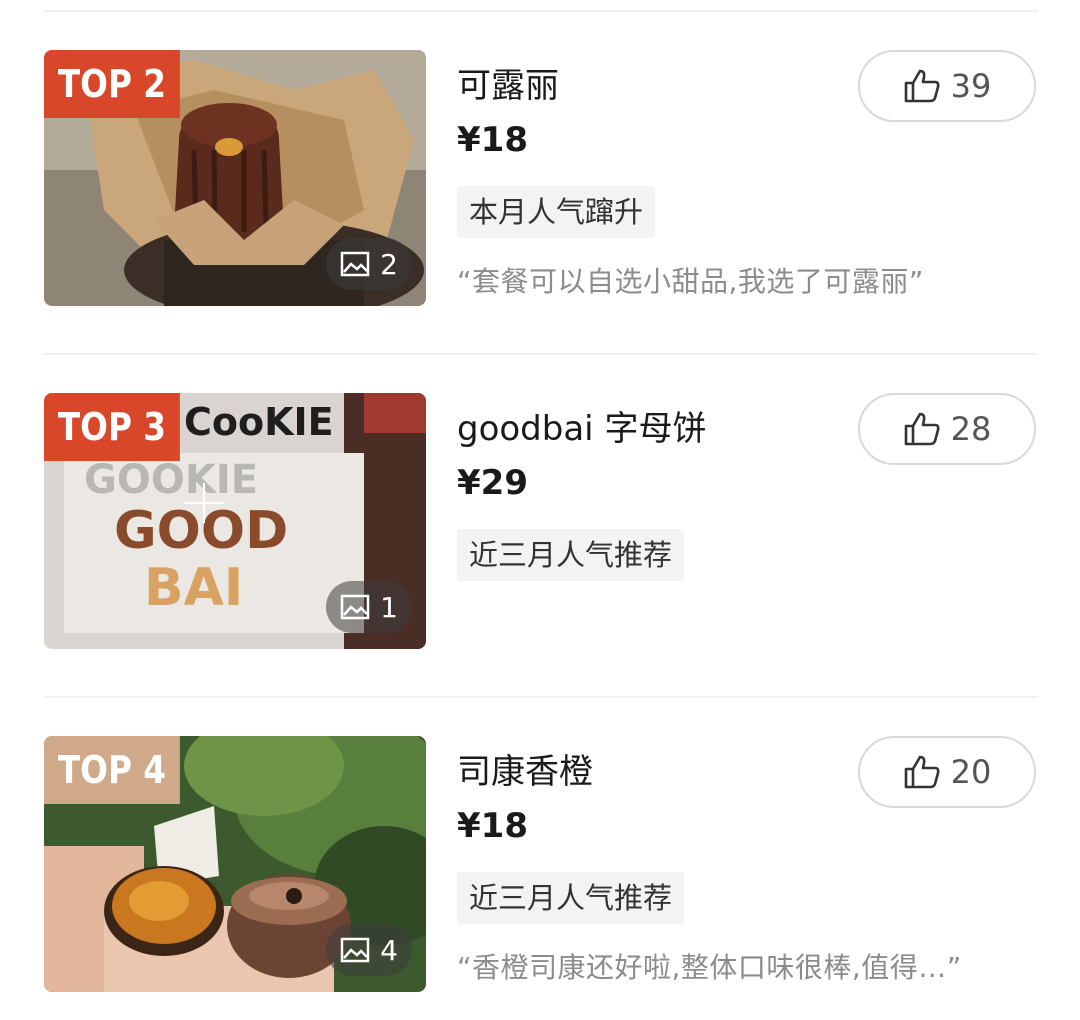 The image size is (1080, 1020). What do you see at coordinates (389, 950) in the screenshot?
I see `photo-count: 4` at bounding box center [389, 950].